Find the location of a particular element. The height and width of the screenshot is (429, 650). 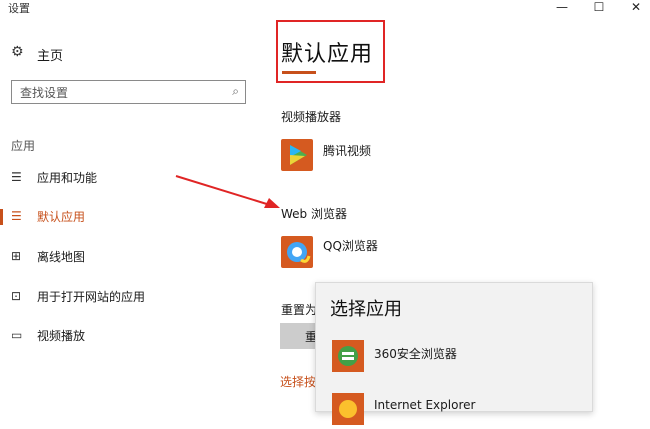

web-browser-app-button: QQ浏览器 is located at coordinates (381, 253).